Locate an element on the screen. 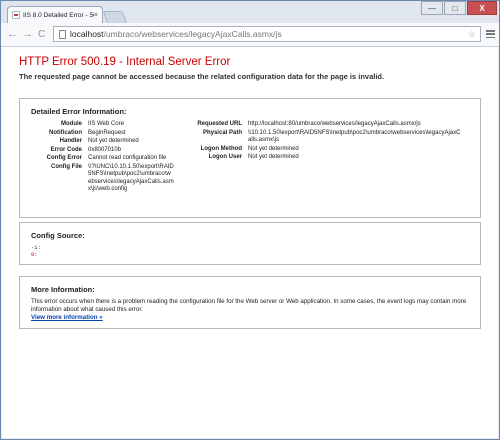 This screenshot has height=440, width=500. window-controls: — □ X is located at coordinates (459, 8).